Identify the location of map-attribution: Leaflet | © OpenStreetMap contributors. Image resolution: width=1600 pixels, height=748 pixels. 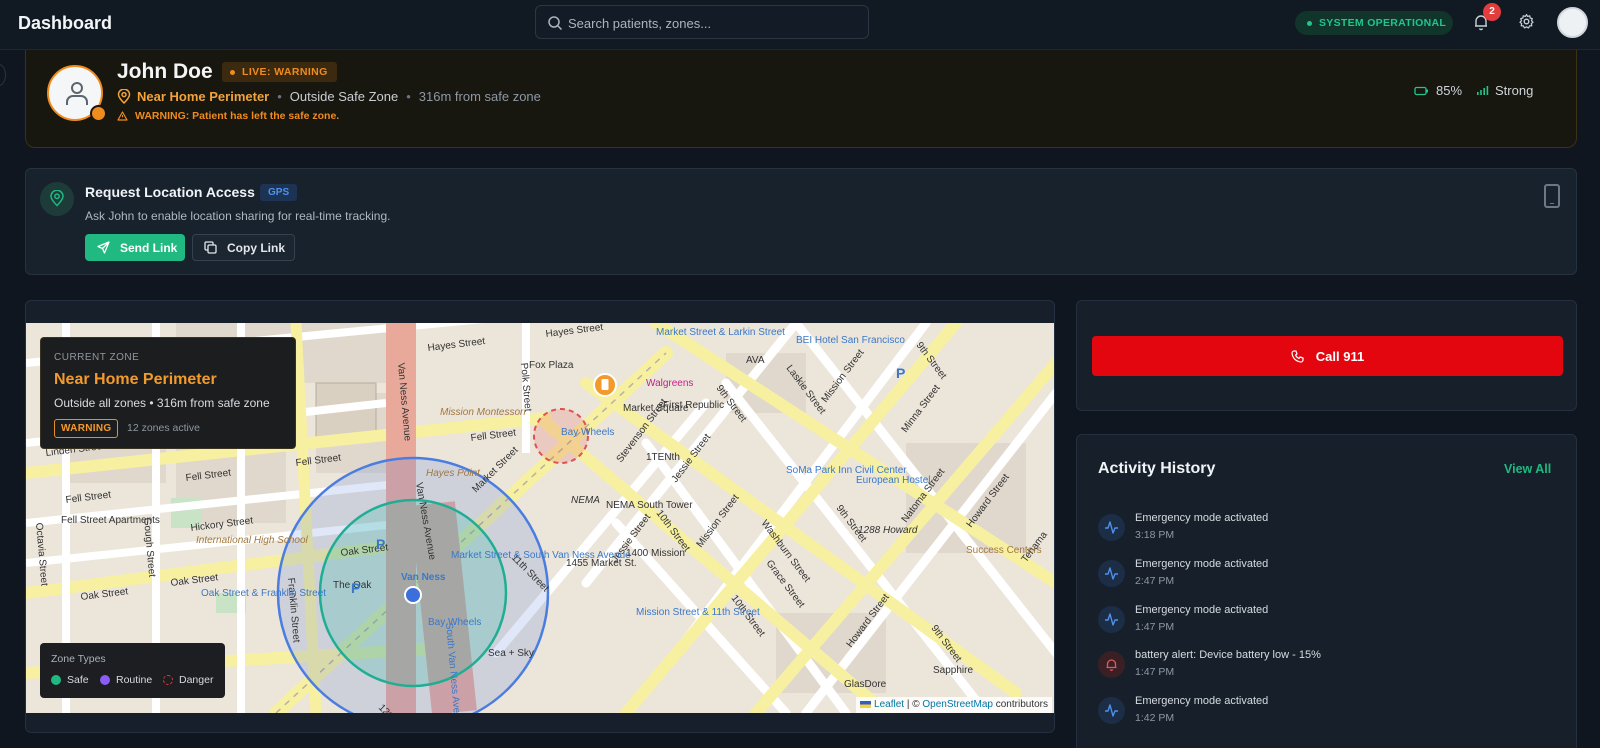
(954, 705).